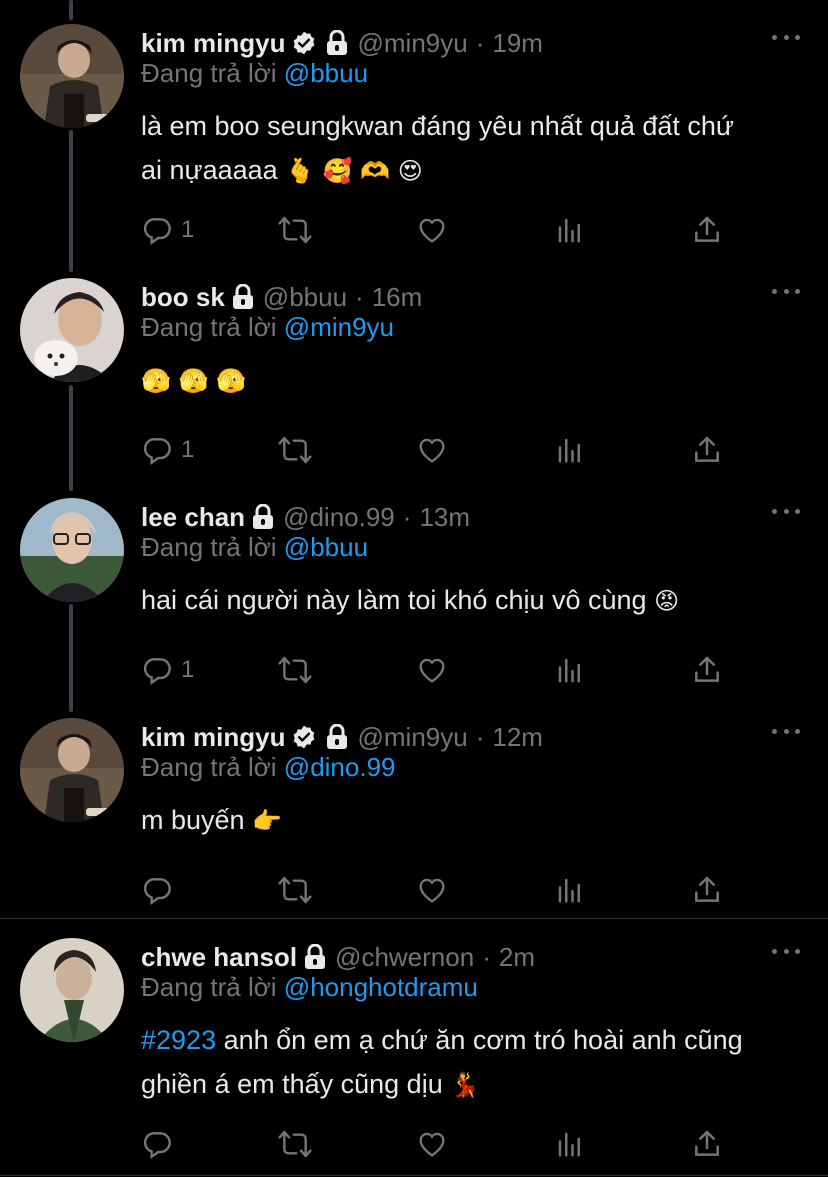  I want to click on verified-badge-icon, so click(304, 737).